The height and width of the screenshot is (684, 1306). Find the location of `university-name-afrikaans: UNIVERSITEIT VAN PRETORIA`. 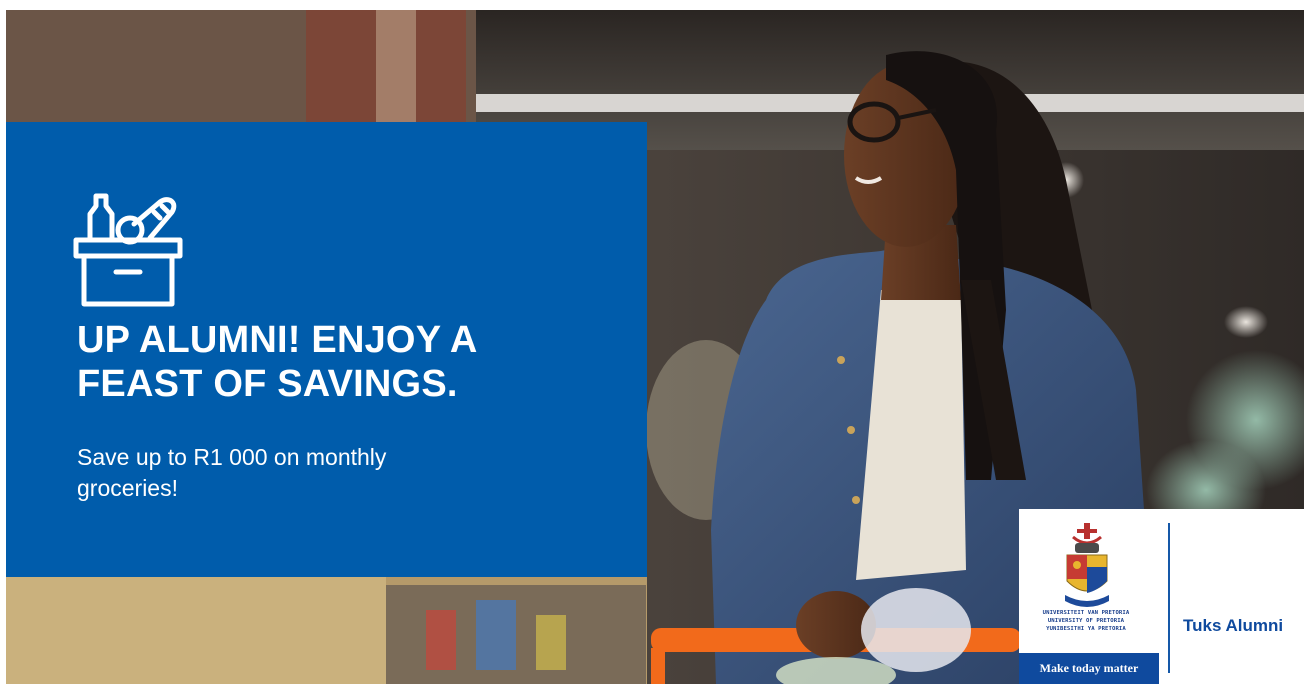

university-name-afrikaans: UNIVERSITEIT VAN PRETORIA is located at coordinates (1086, 613).